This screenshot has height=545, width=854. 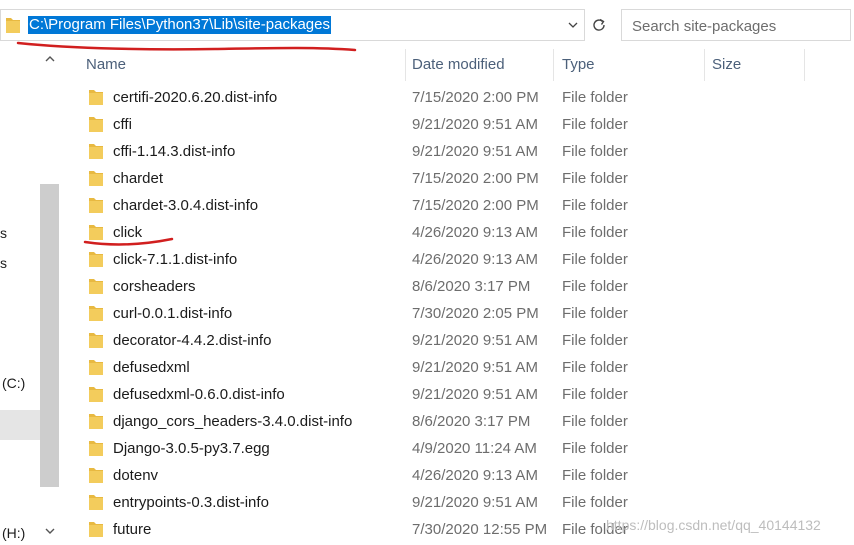 I want to click on column-header-name: Name, so click(x=240, y=65).